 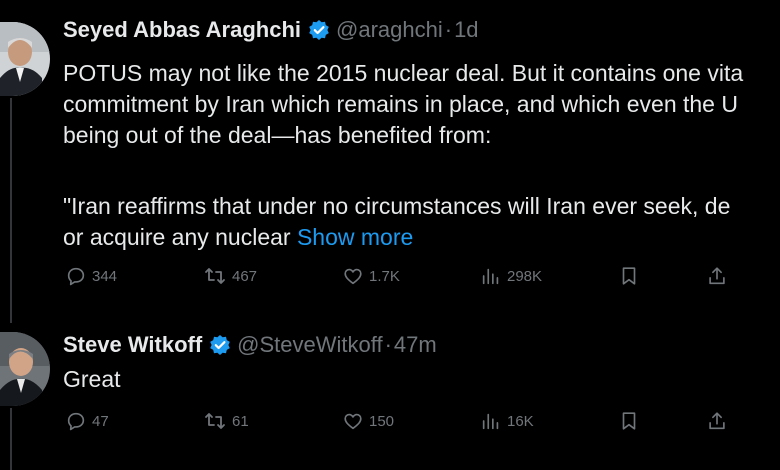 I want to click on avatar-araghchi-image, so click(x=25, y=59).